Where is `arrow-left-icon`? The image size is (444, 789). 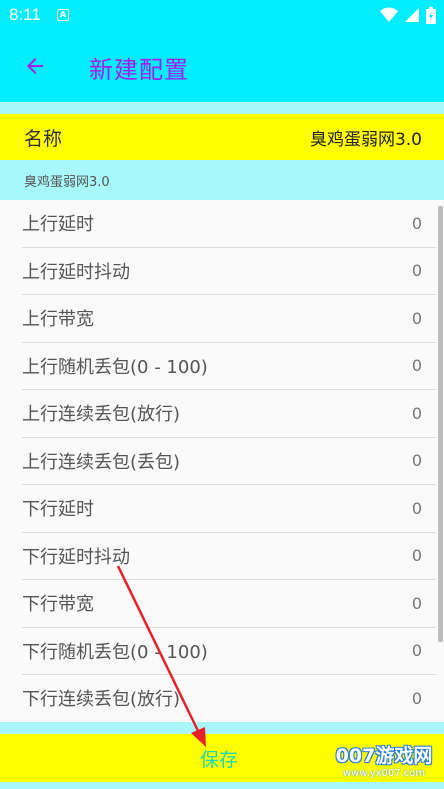
arrow-left-icon is located at coordinates (35, 66).